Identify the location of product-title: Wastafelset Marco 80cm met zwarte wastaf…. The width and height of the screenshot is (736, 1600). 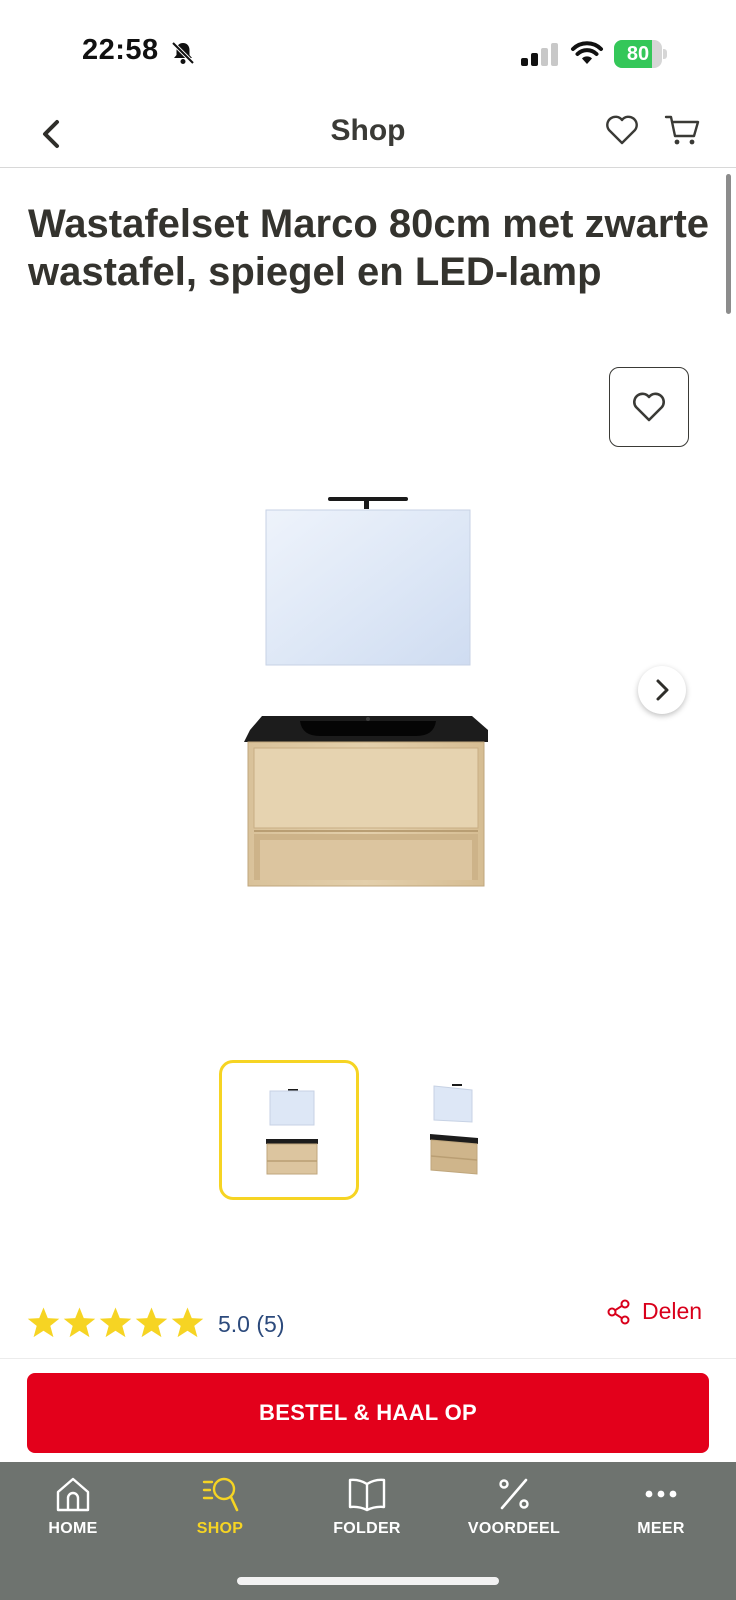
(369, 248).